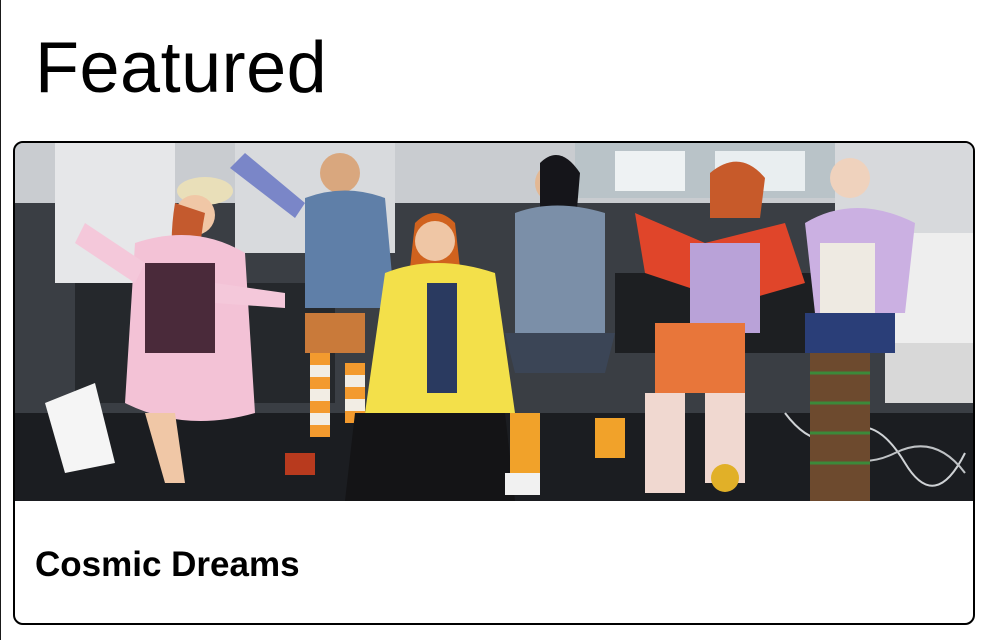 The height and width of the screenshot is (640, 986). Describe the element at coordinates (0, 320) in the screenshot. I see `page-left-border` at that location.